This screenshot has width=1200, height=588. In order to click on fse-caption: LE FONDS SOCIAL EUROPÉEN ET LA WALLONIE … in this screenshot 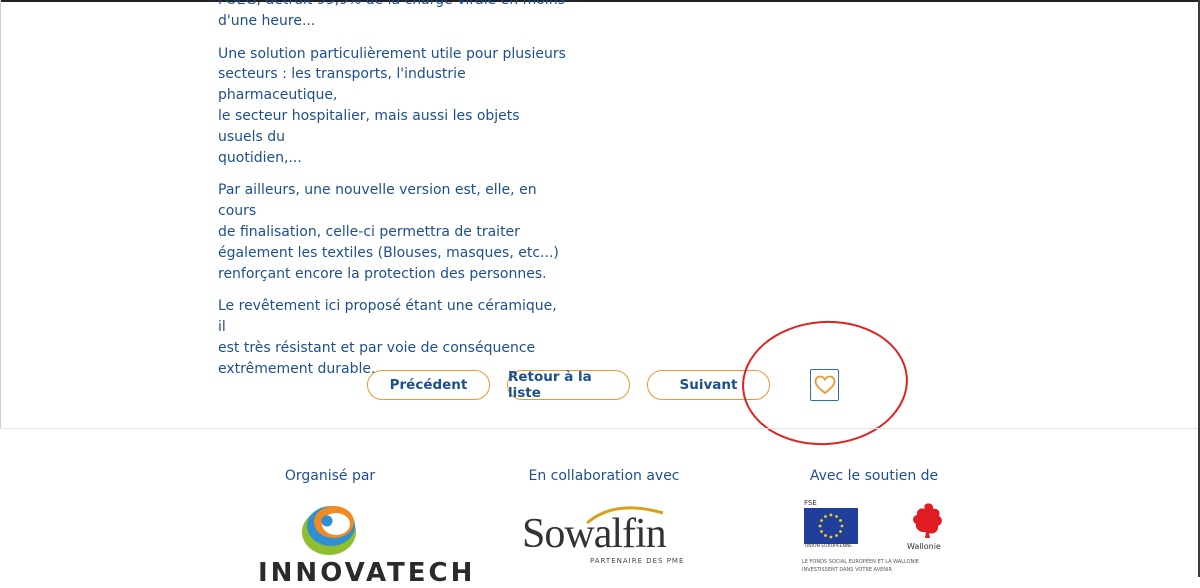, I will do `click(887, 566)`.